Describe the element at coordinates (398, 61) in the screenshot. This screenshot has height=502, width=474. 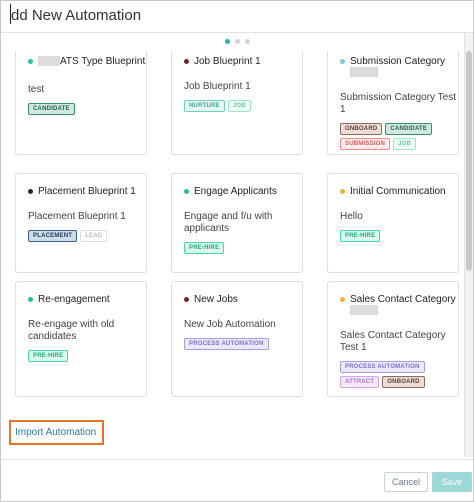
I see `card-title-label: Submission Category` at that location.